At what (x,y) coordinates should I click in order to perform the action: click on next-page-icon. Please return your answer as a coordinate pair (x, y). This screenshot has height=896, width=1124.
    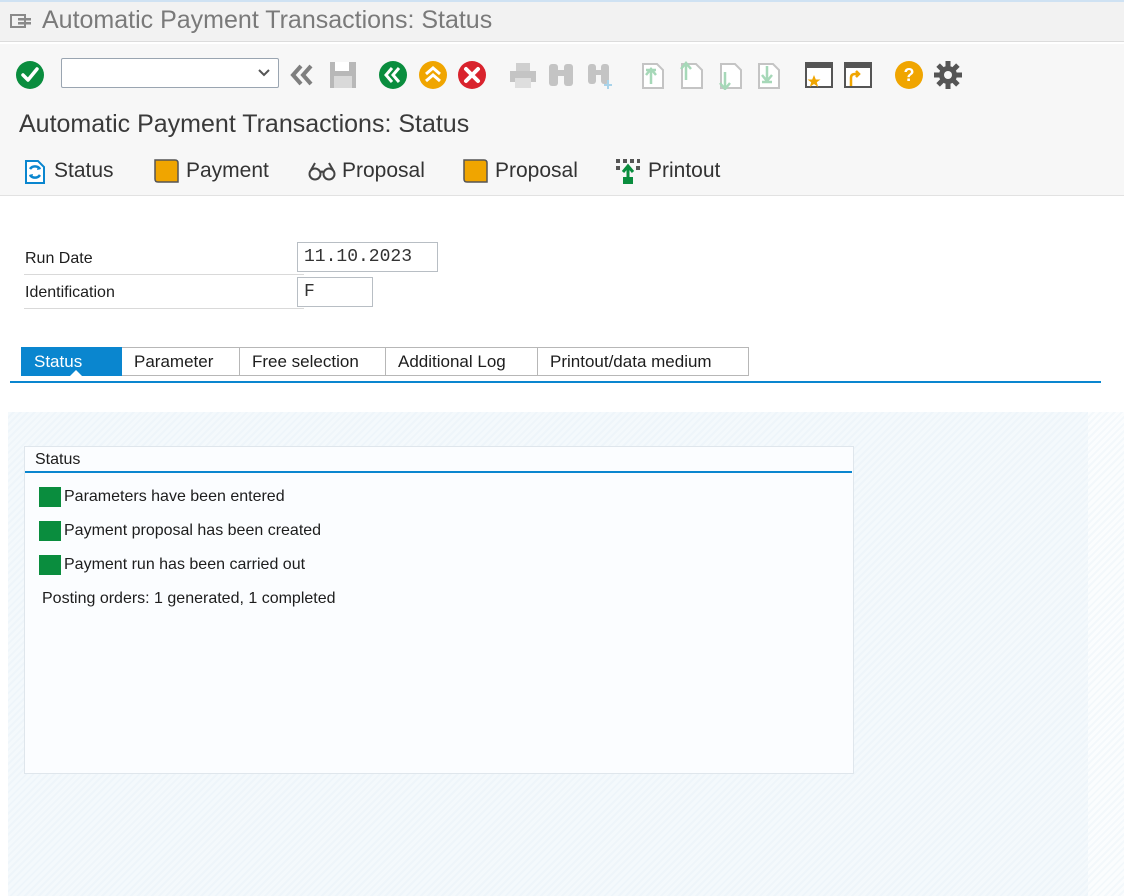
    Looking at the image, I should click on (730, 75).